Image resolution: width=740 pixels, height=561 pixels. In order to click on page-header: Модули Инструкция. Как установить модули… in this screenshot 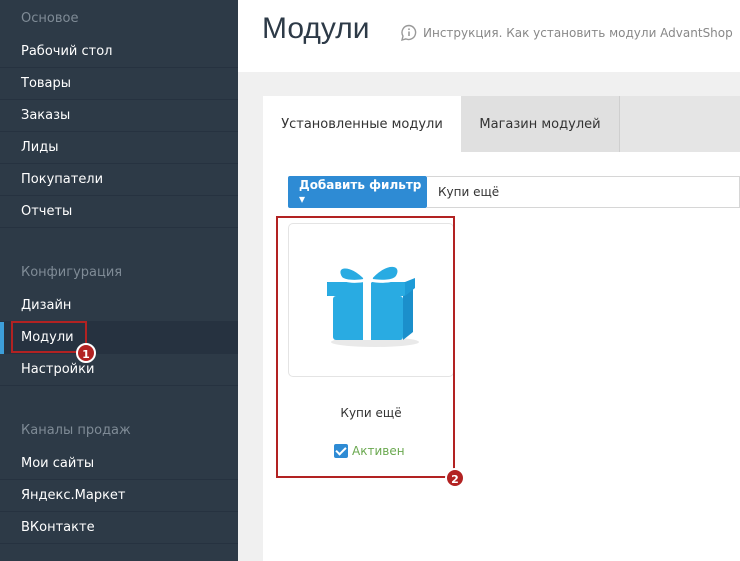, I will do `click(489, 36)`.